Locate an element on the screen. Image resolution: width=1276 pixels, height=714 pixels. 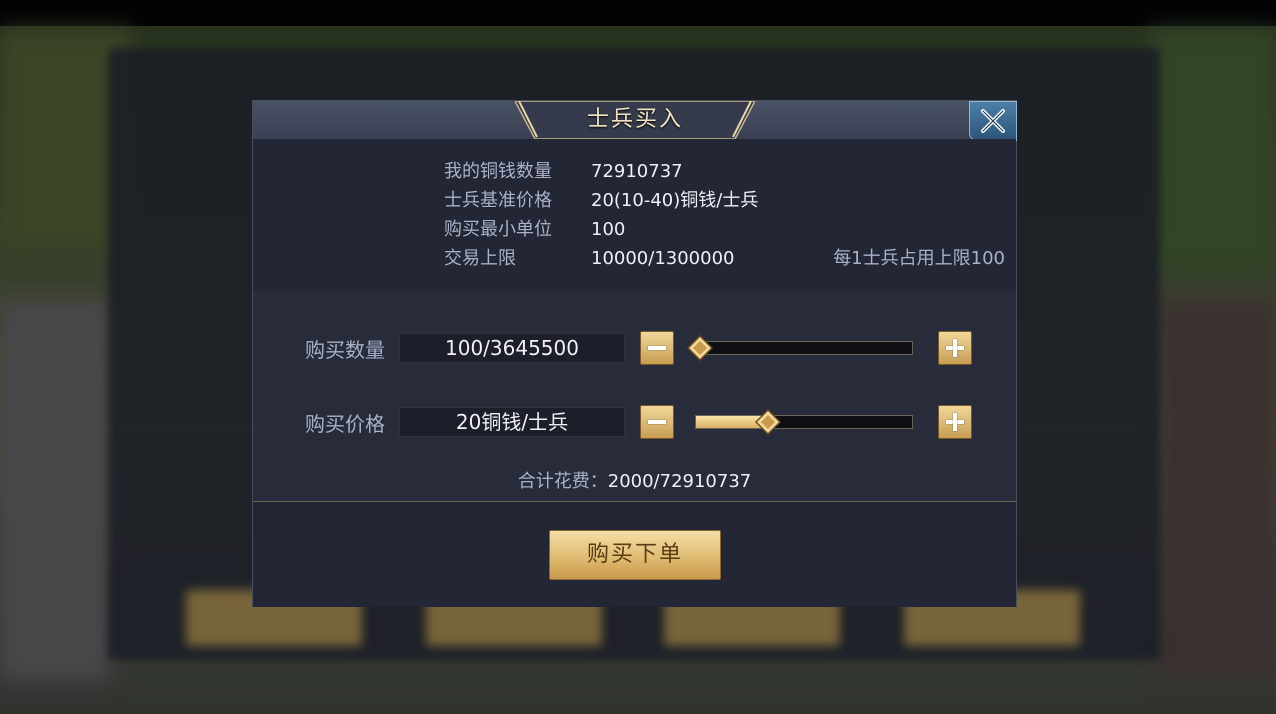
total-cost: 合计花费：2000/72910737 is located at coordinates (634, 480).